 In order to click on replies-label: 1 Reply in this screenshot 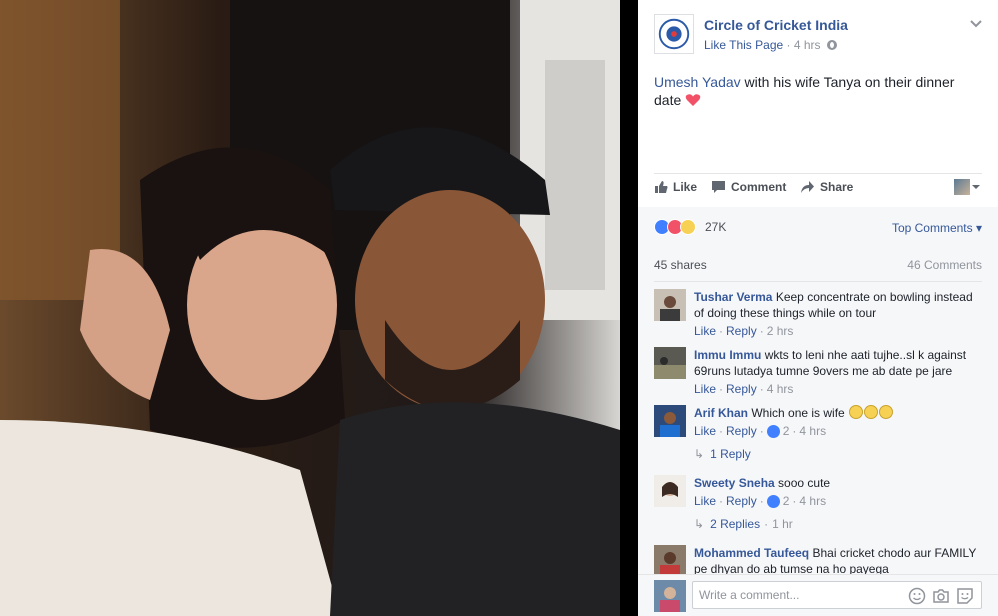, I will do `click(730, 454)`.